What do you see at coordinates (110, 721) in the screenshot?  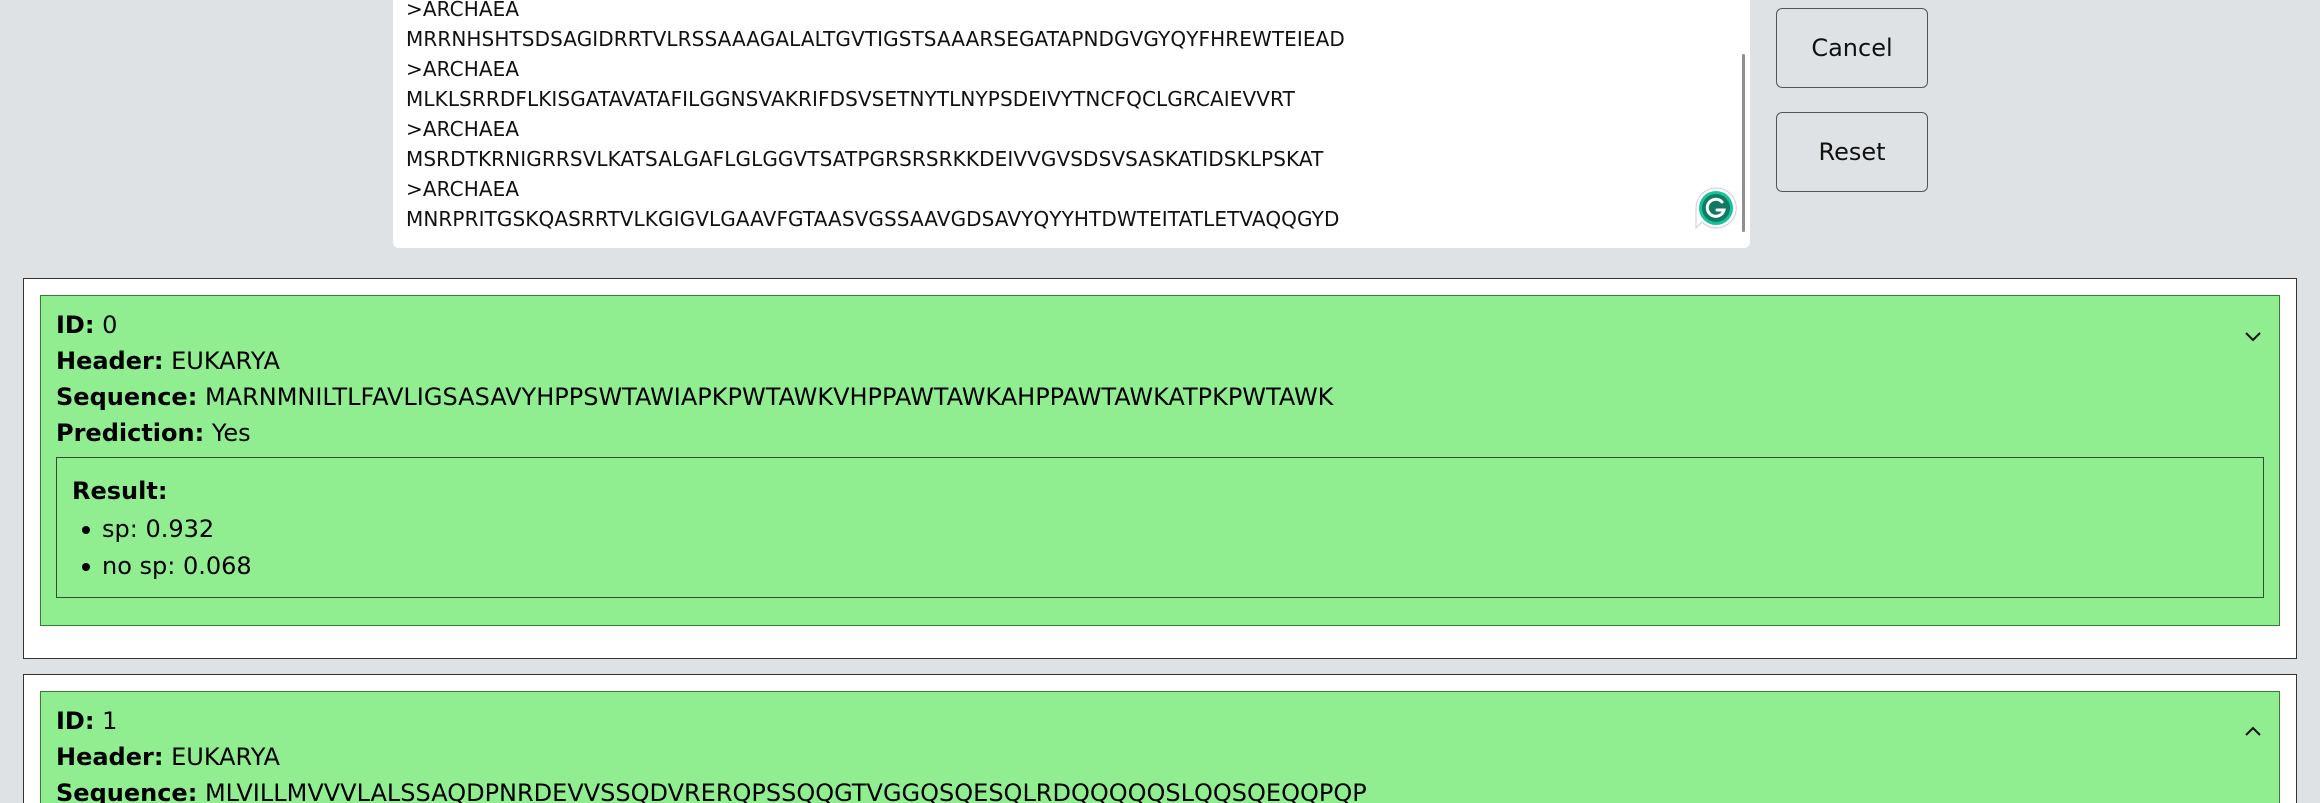 I see `id-value: 1` at bounding box center [110, 721].